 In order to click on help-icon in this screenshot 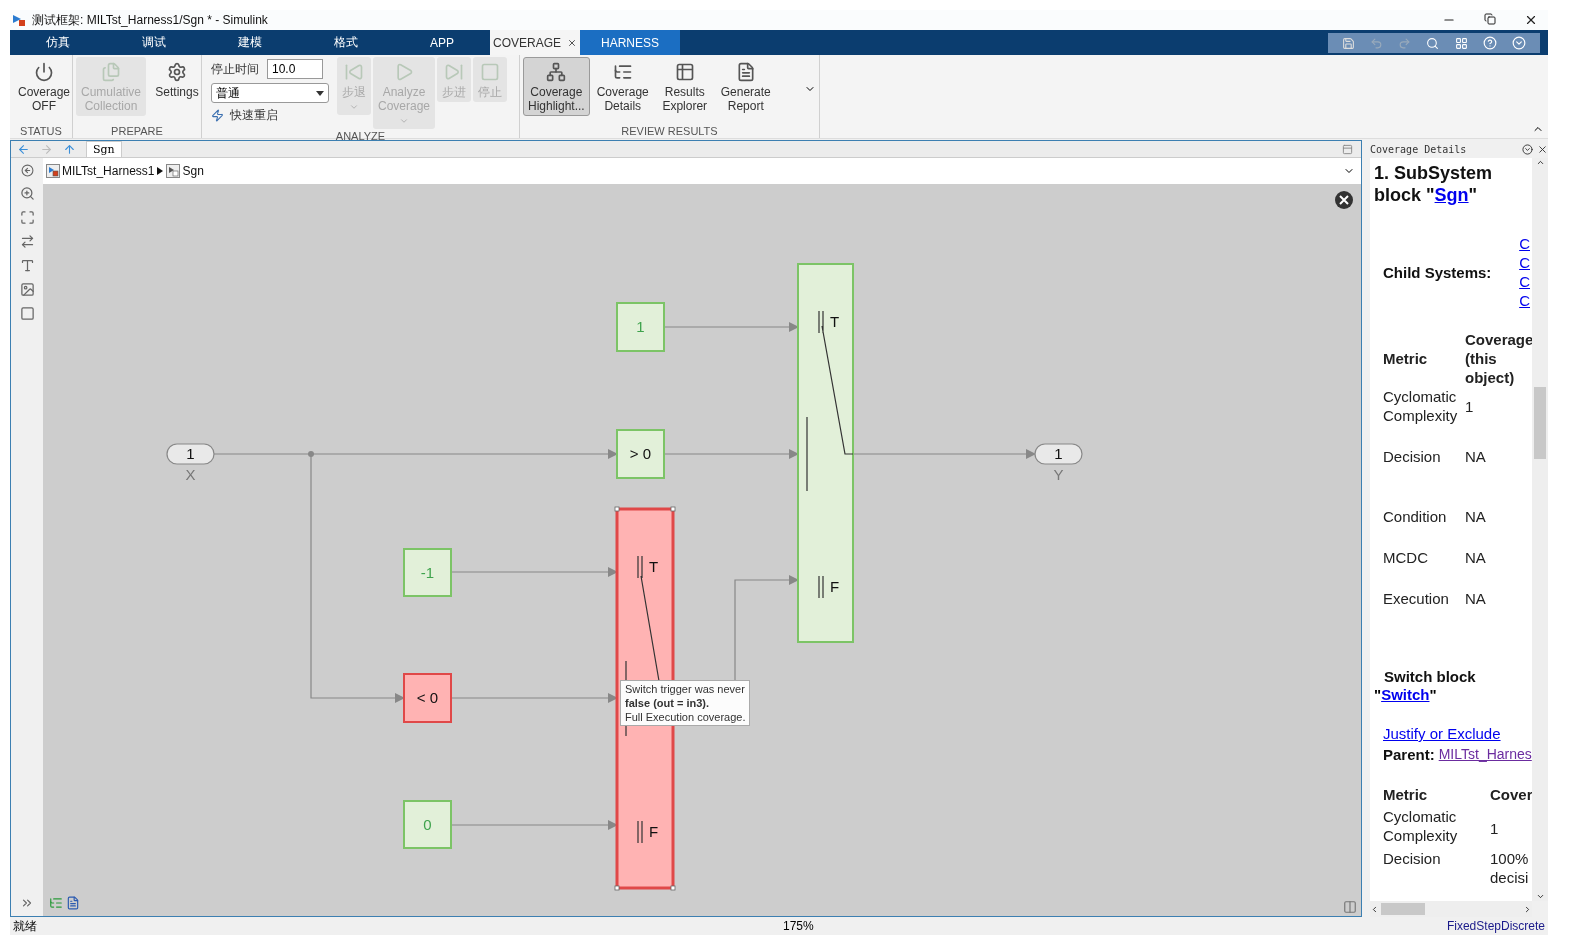, I will do `click(1490, 43)`.